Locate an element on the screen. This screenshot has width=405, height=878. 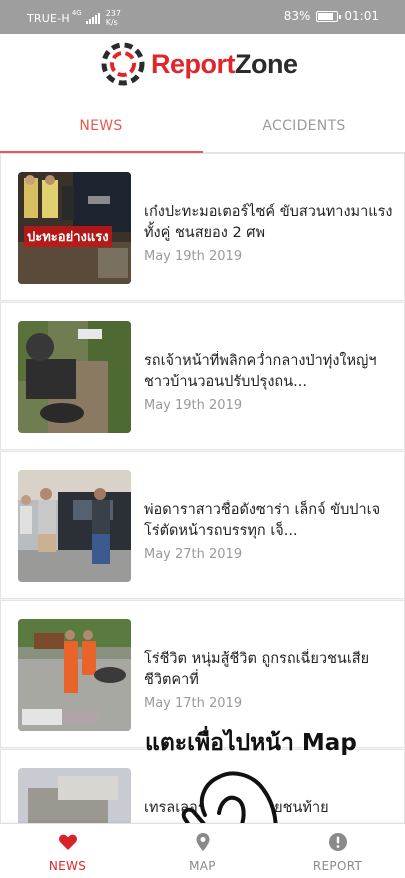
battery-fill is located at coordinates (326, 16).